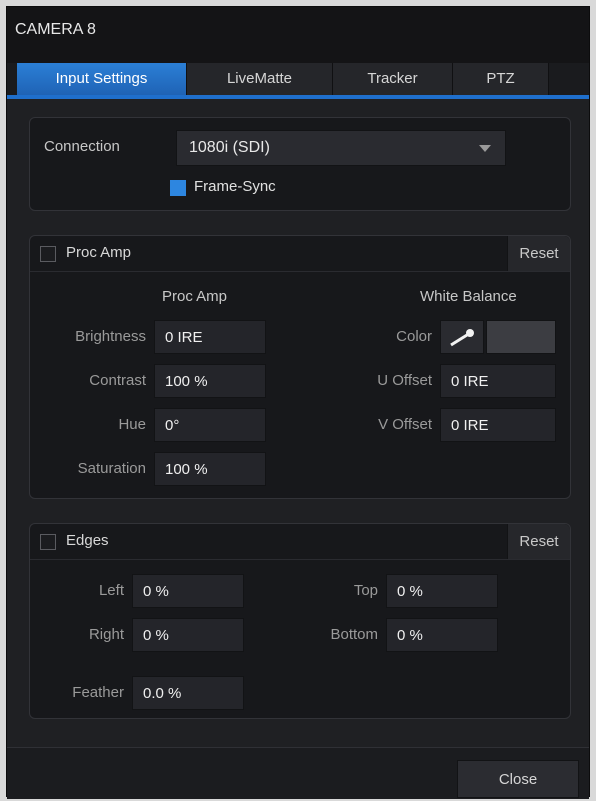  Describe the element at coordinates (442, 635) in the screenshot. I see `bottom-field: 0 %` at that location.